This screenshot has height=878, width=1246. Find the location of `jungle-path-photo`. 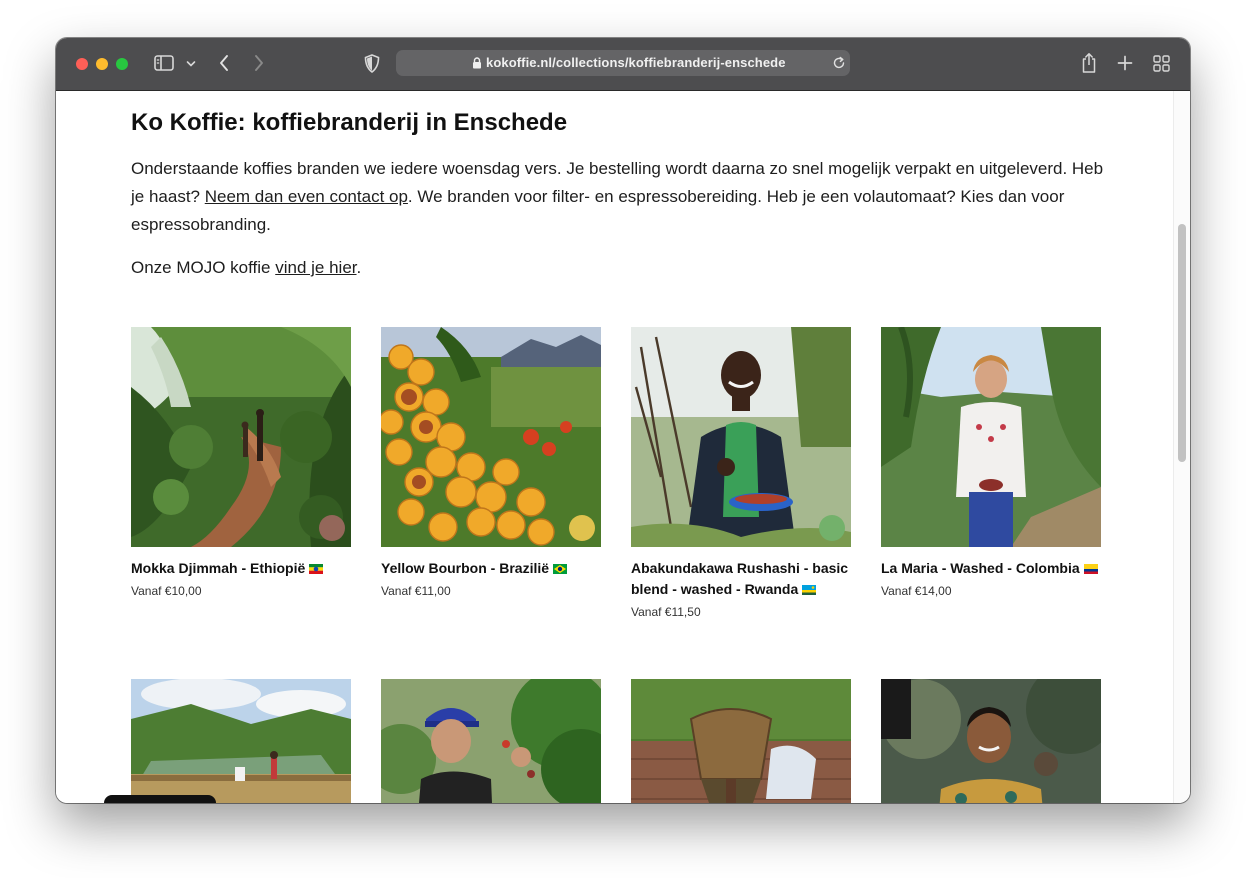

jungle-path-photo is located at coordinates (241, 437).